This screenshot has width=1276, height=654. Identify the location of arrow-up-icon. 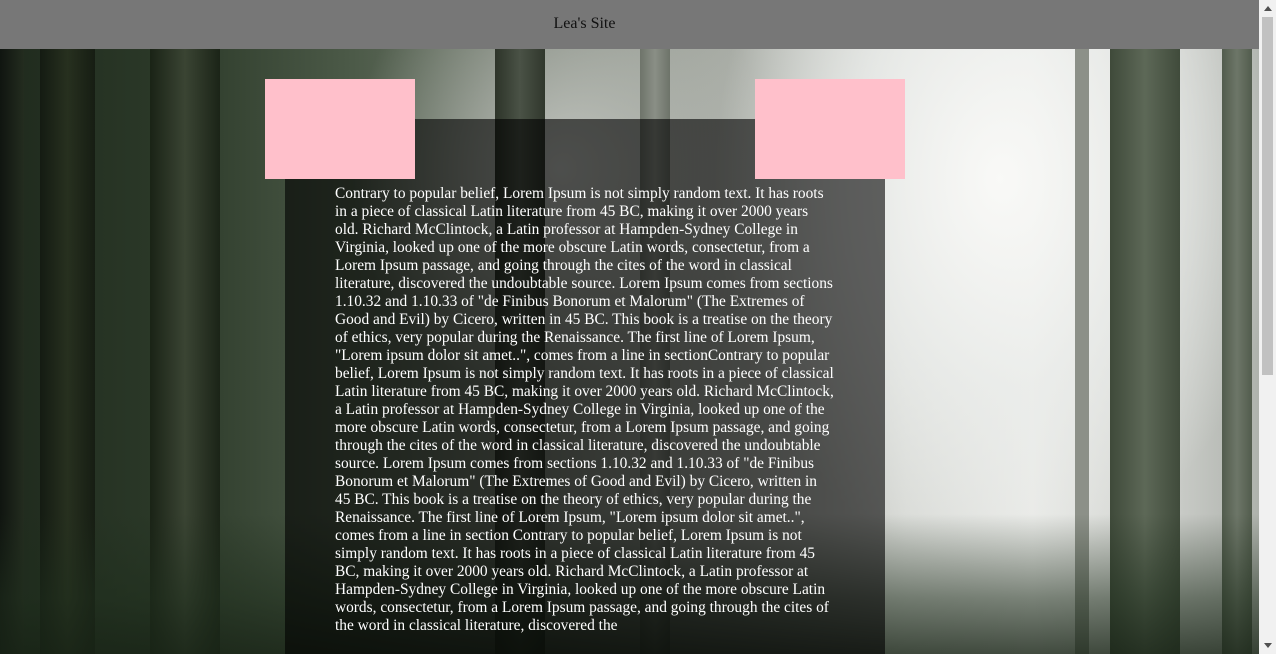
(1267, 8).